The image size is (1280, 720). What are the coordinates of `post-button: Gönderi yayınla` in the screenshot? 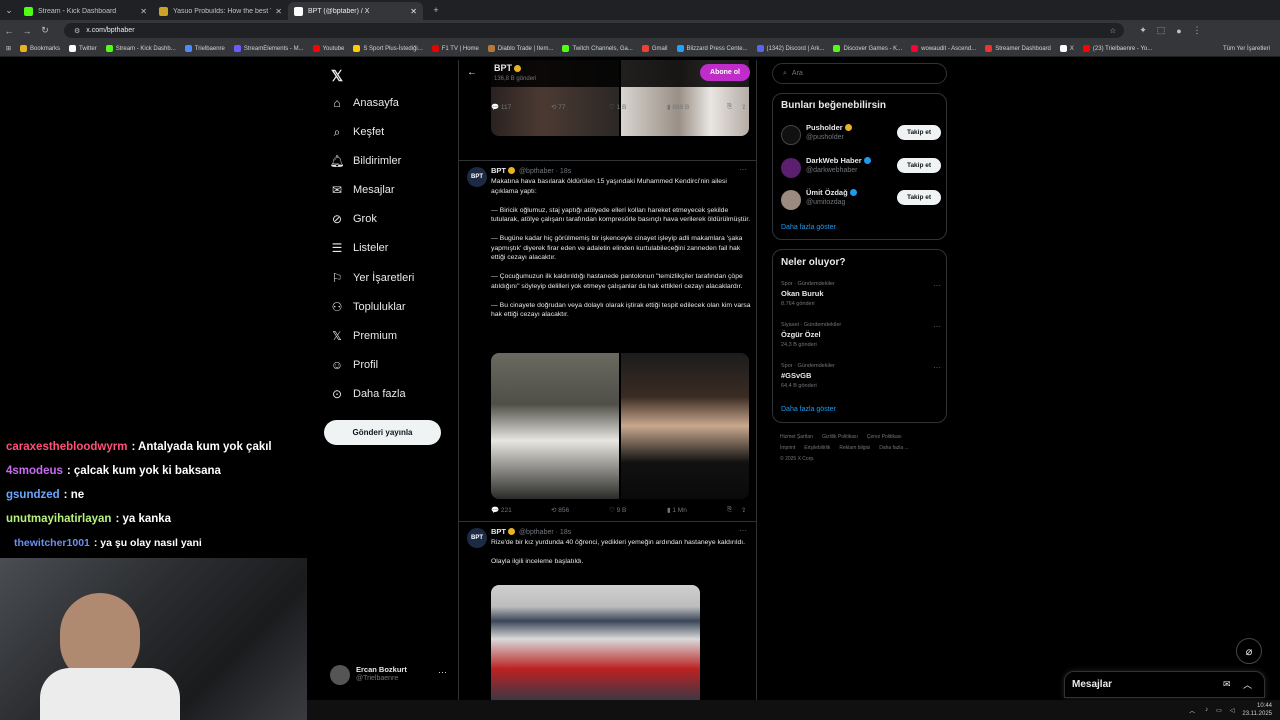 It's located at (382, 432).